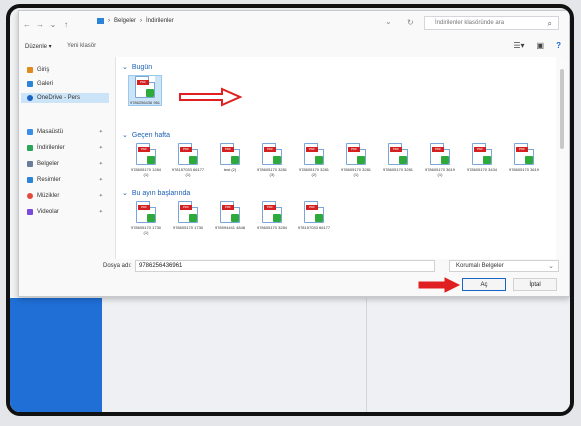 The height and width of the screenshot is (426, 581). What do you see at coordinates (356, 172) in the screenshot?
I see `file-name: 978605170 3281 (1)` at bounding box center [356, 172].